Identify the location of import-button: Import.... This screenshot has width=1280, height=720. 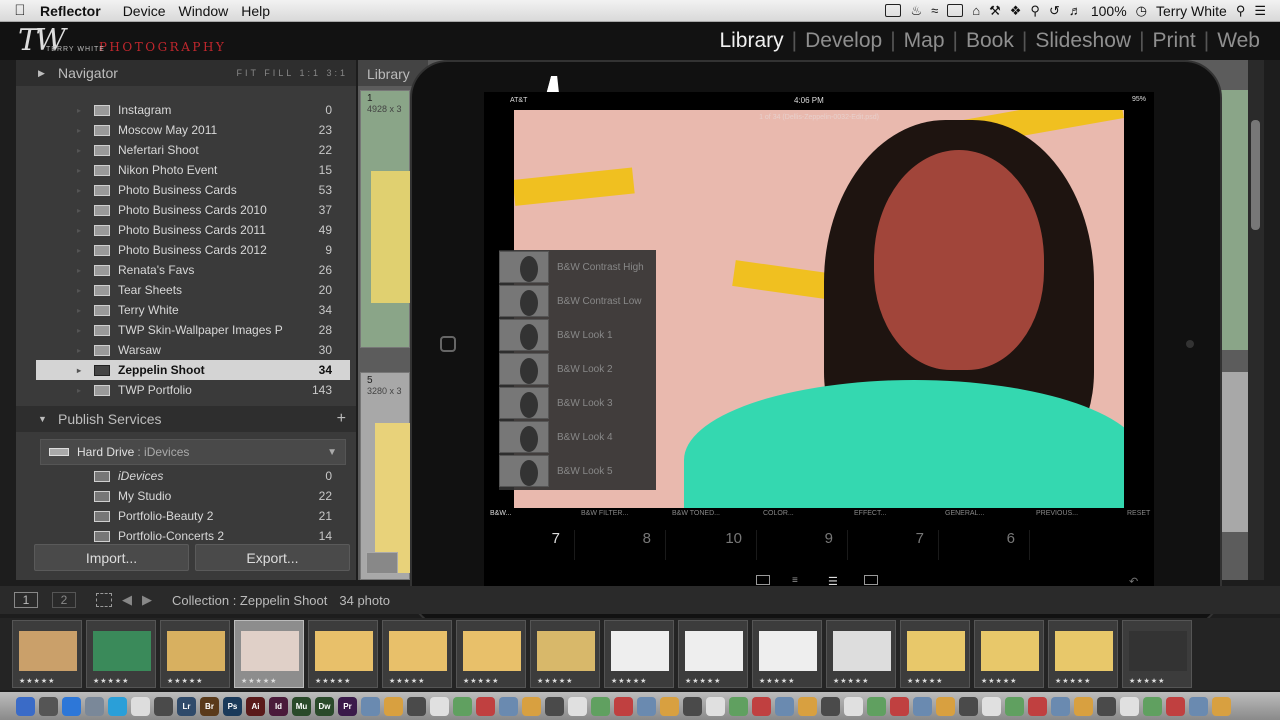
(111, 557).